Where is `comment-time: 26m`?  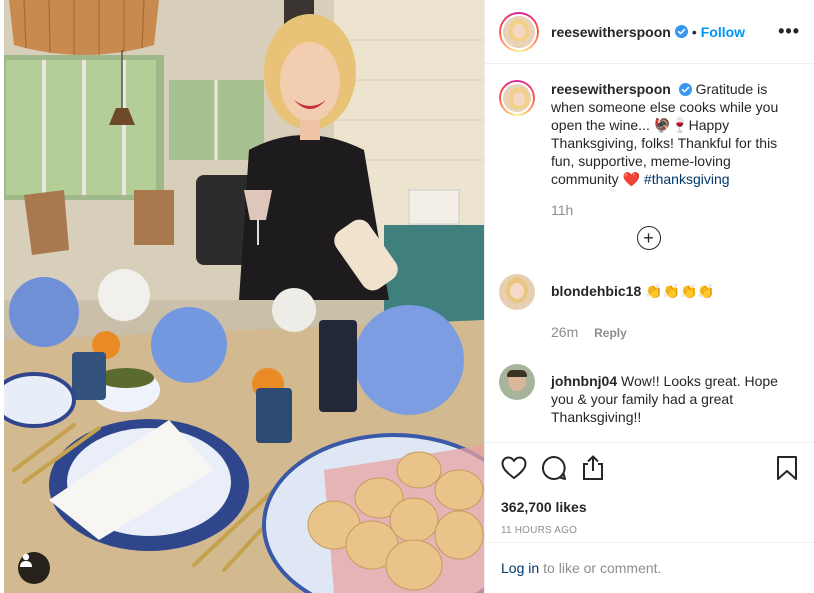 comment-time: 26m is located at coordinates (564, 332).